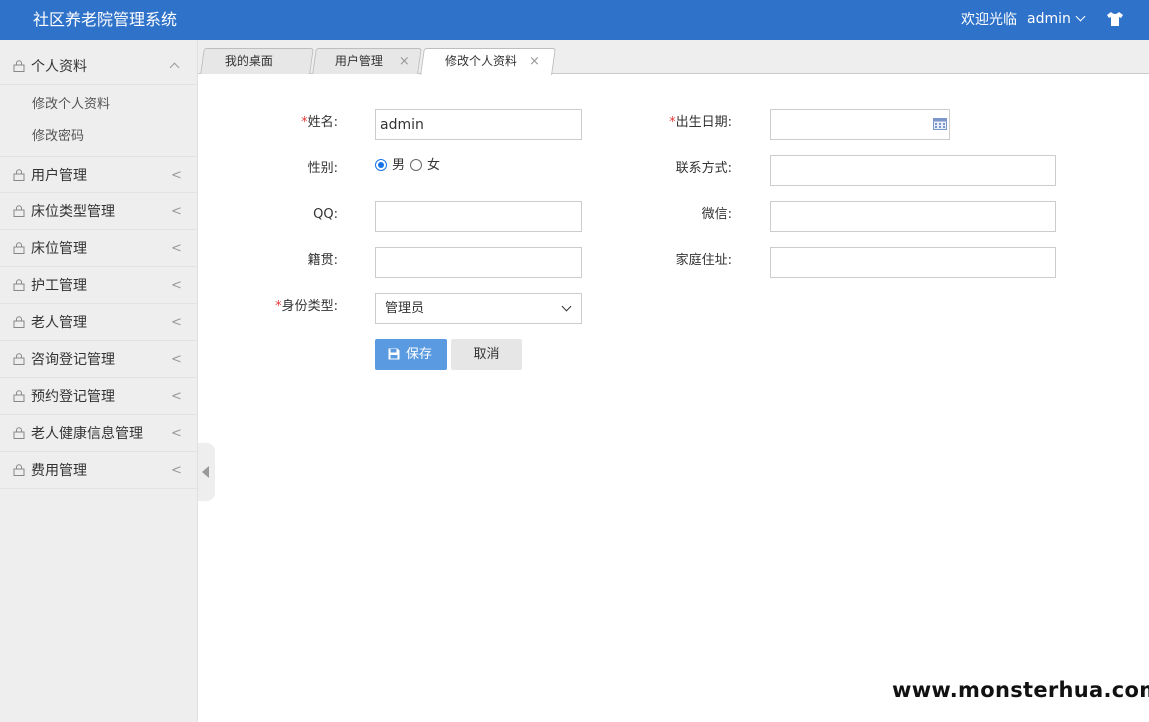 This screenshot has width=1149, height=722. Describe the element at coordinates (59, 67) in the screenshot. I see `sidebar-item-label: 个人资料` at that location.